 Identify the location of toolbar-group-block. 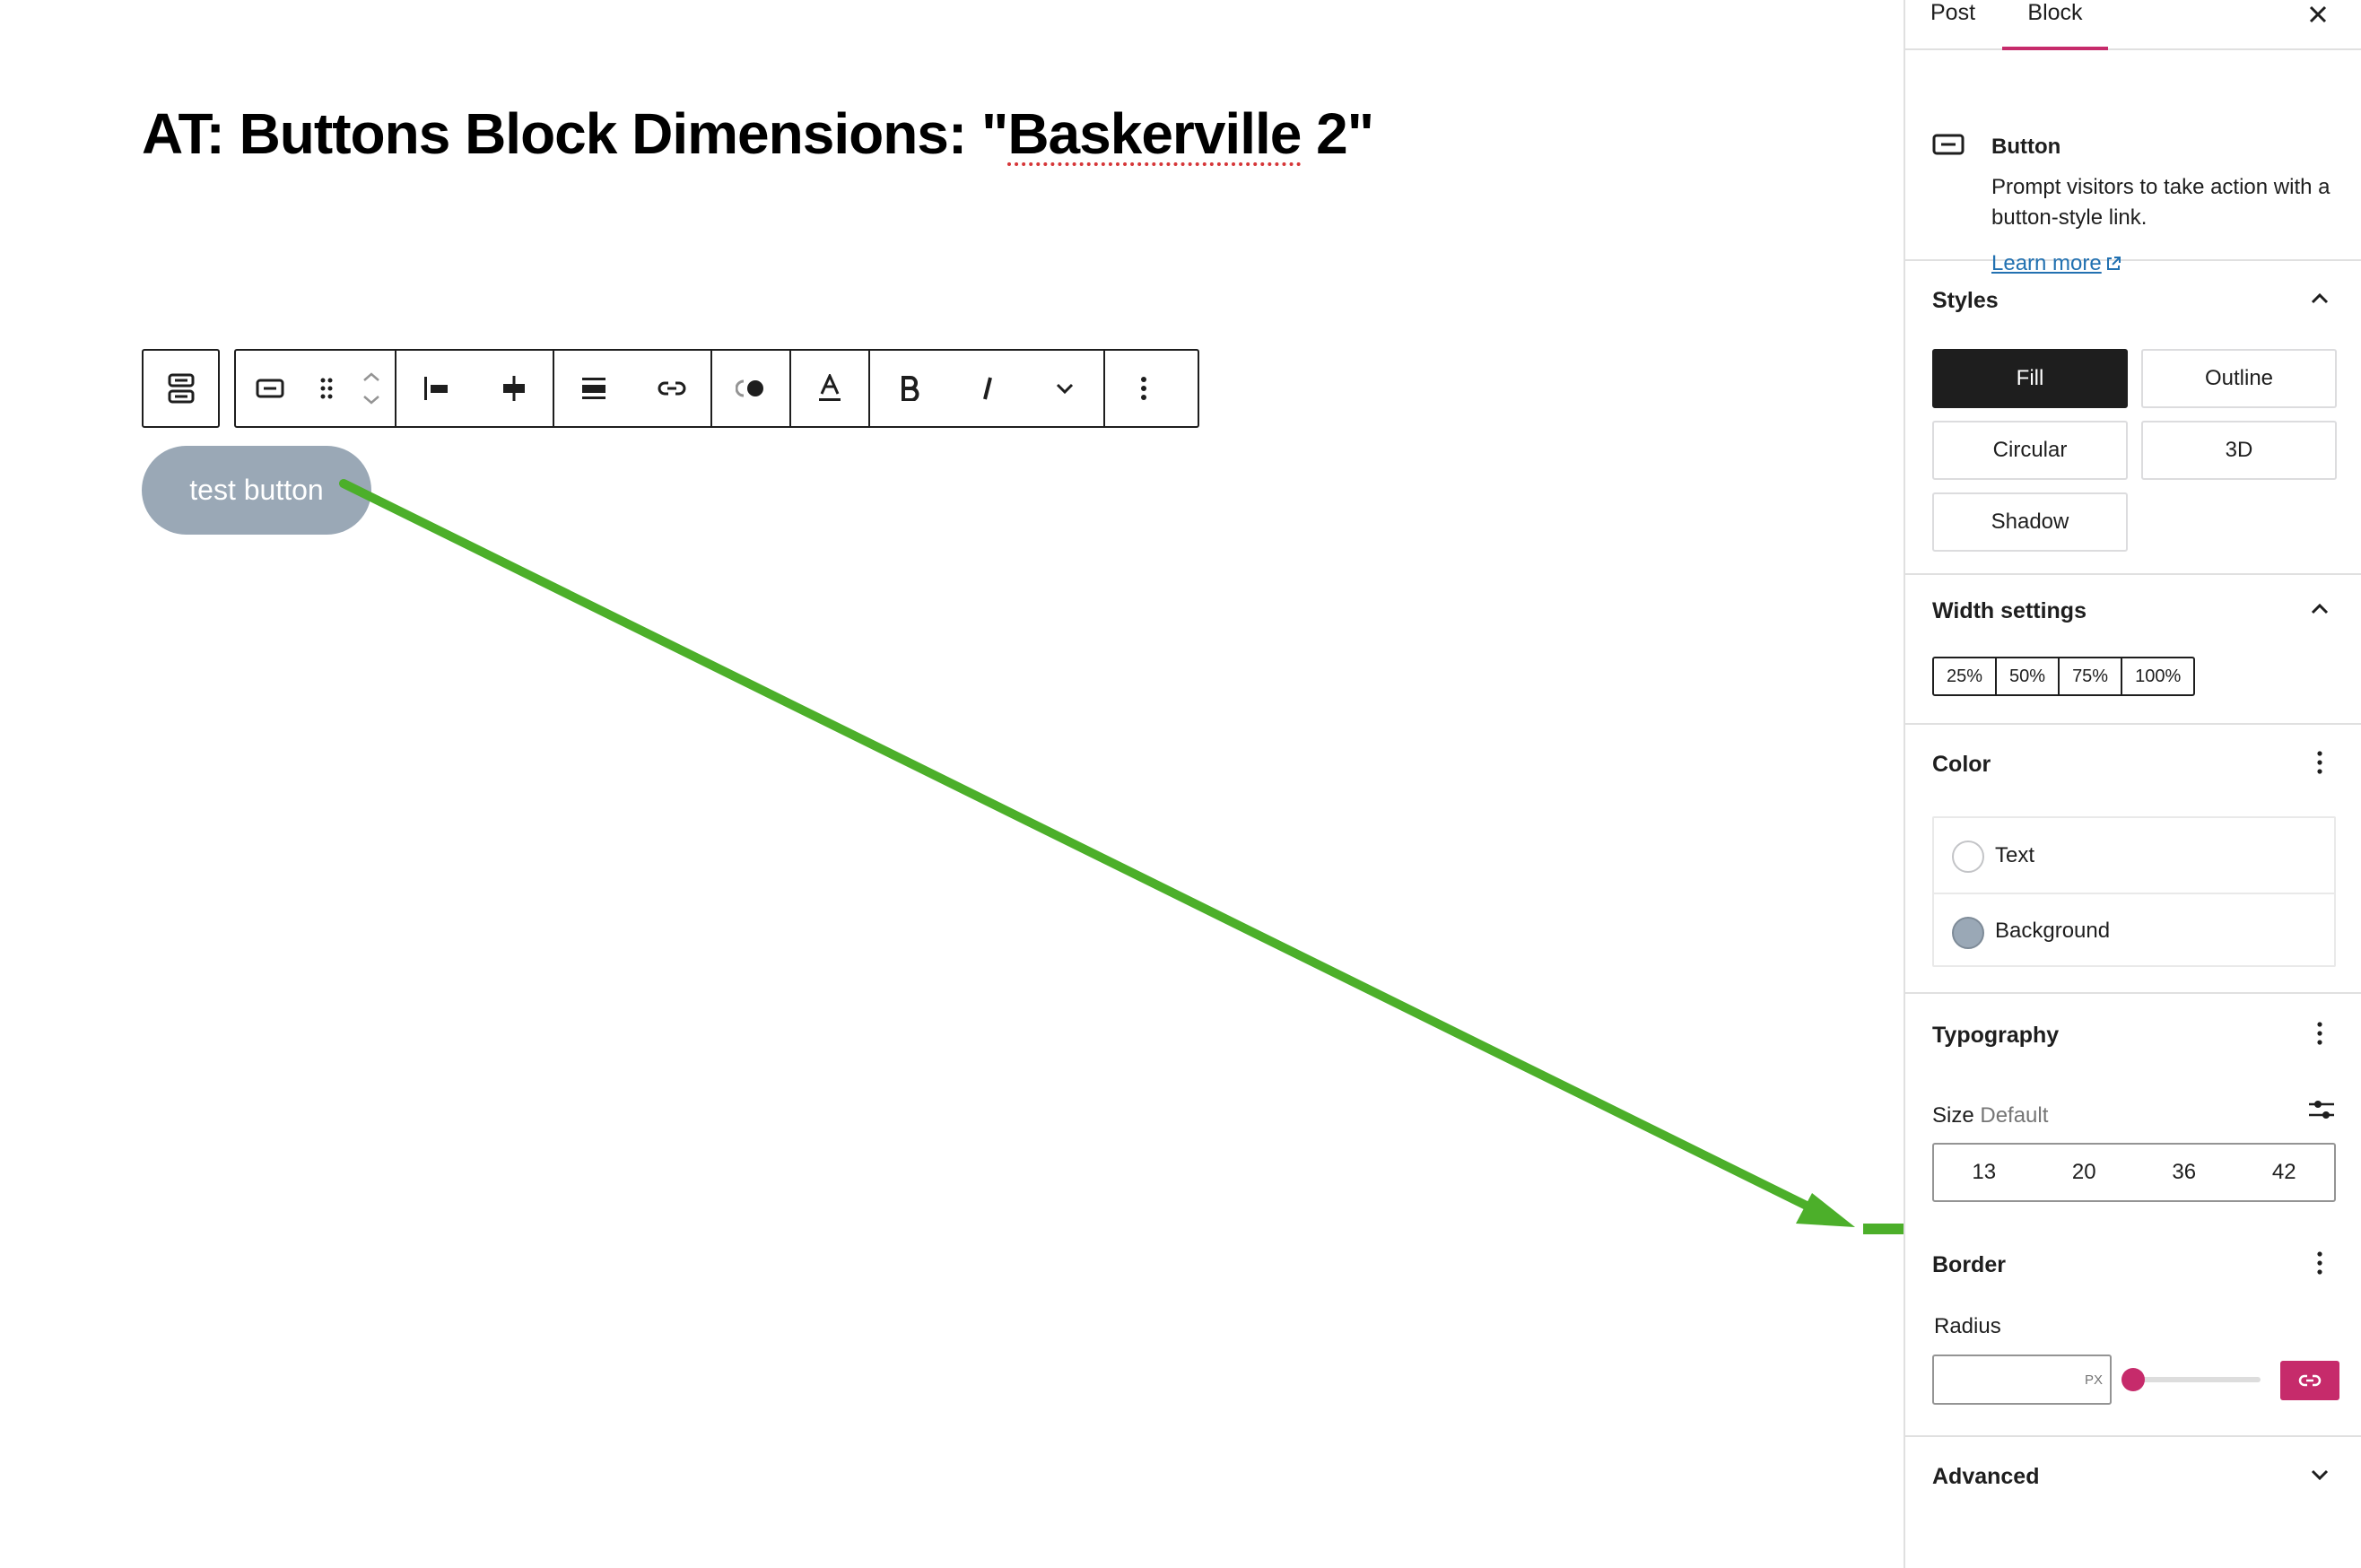
(316, 389).